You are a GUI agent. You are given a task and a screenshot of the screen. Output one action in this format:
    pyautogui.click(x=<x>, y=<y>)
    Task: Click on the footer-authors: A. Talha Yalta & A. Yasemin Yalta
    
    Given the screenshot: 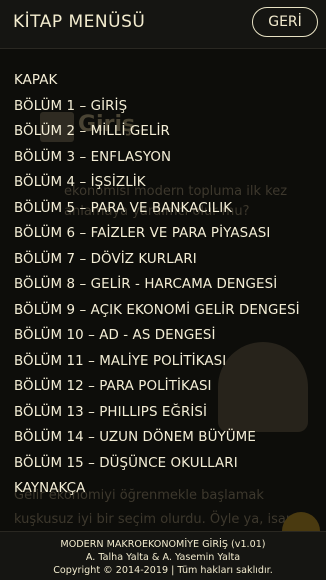 What is the action you would take?
    pyautogui.click(x=163, y=557)
    